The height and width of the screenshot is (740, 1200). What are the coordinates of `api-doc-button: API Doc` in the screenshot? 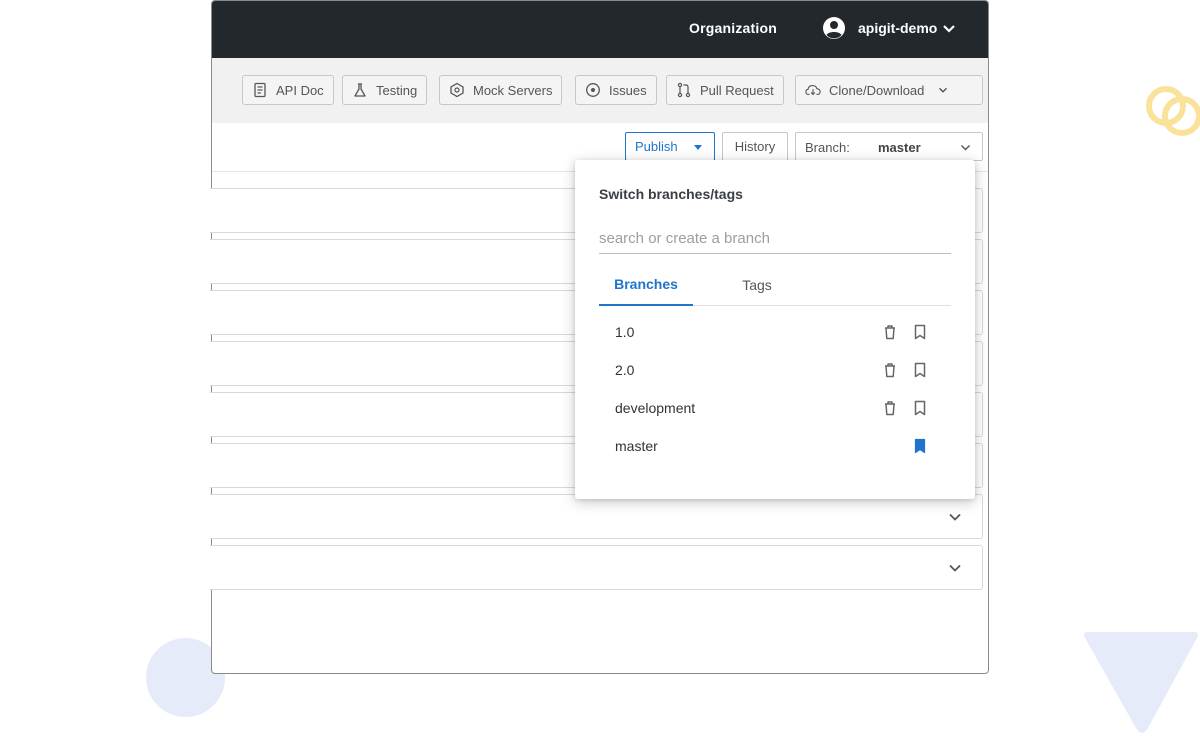 It's located at (288, 90).